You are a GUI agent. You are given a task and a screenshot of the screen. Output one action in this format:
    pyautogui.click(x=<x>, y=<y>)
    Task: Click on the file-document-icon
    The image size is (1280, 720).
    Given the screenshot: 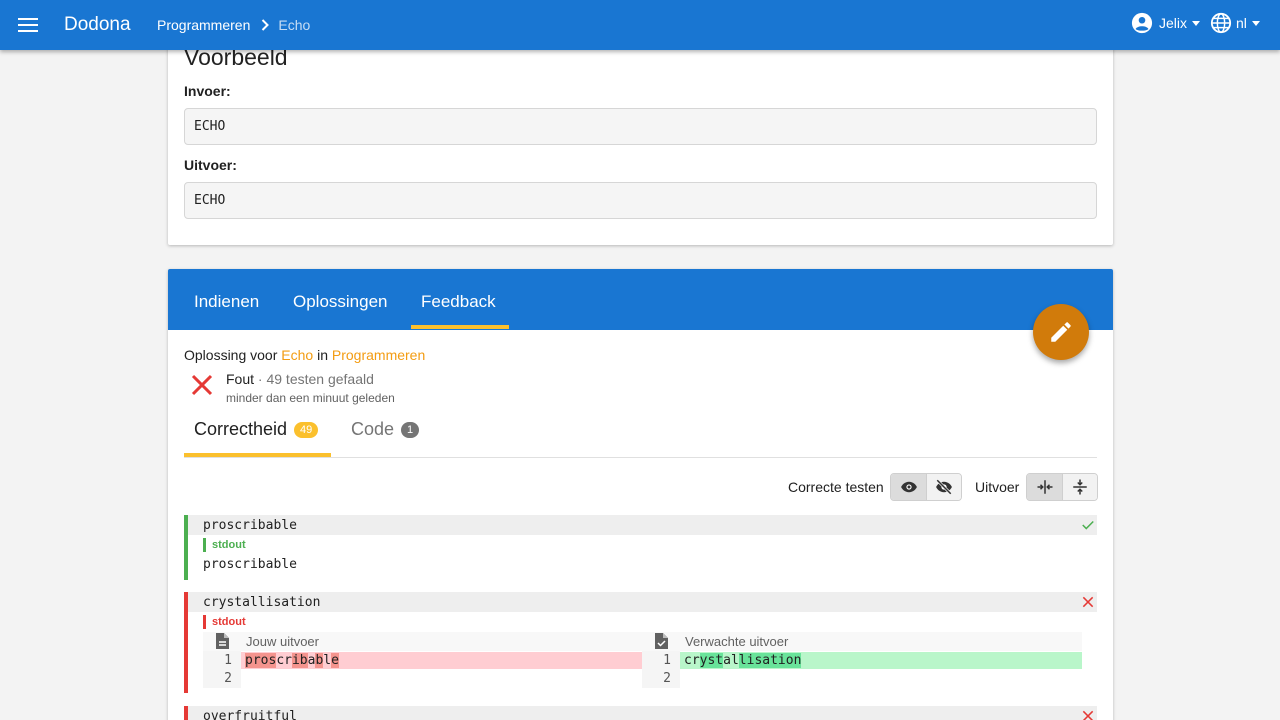 What is the action you would take?
    pyautogui.click(x=222, y=642)
    